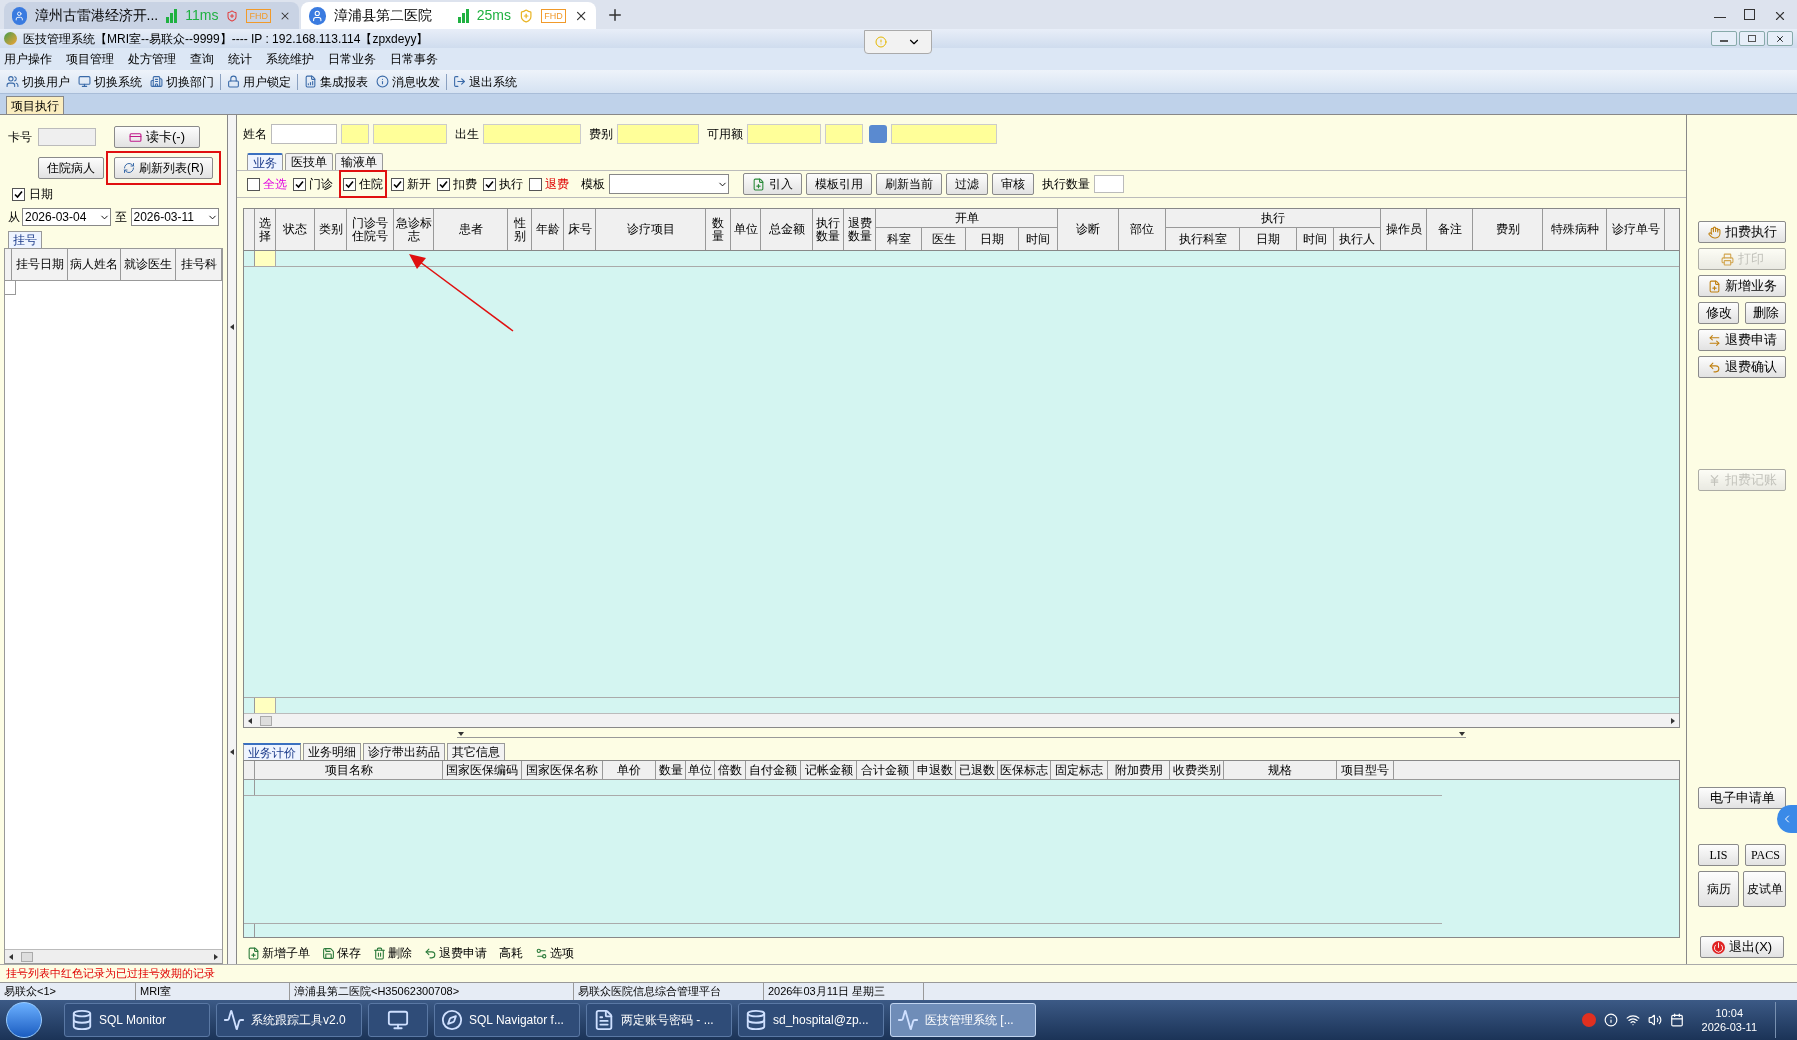 This screenshot has height=1040, width=1797. Describe the element at coordinates (163, 168) in the screenshot. I see `refresh-list-button: 刷新列表(R)` at that location.